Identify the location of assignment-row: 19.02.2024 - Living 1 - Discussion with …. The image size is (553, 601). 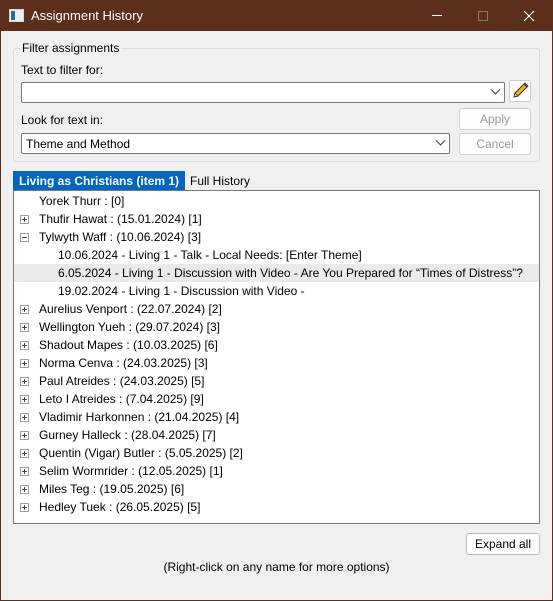
(276, 291).